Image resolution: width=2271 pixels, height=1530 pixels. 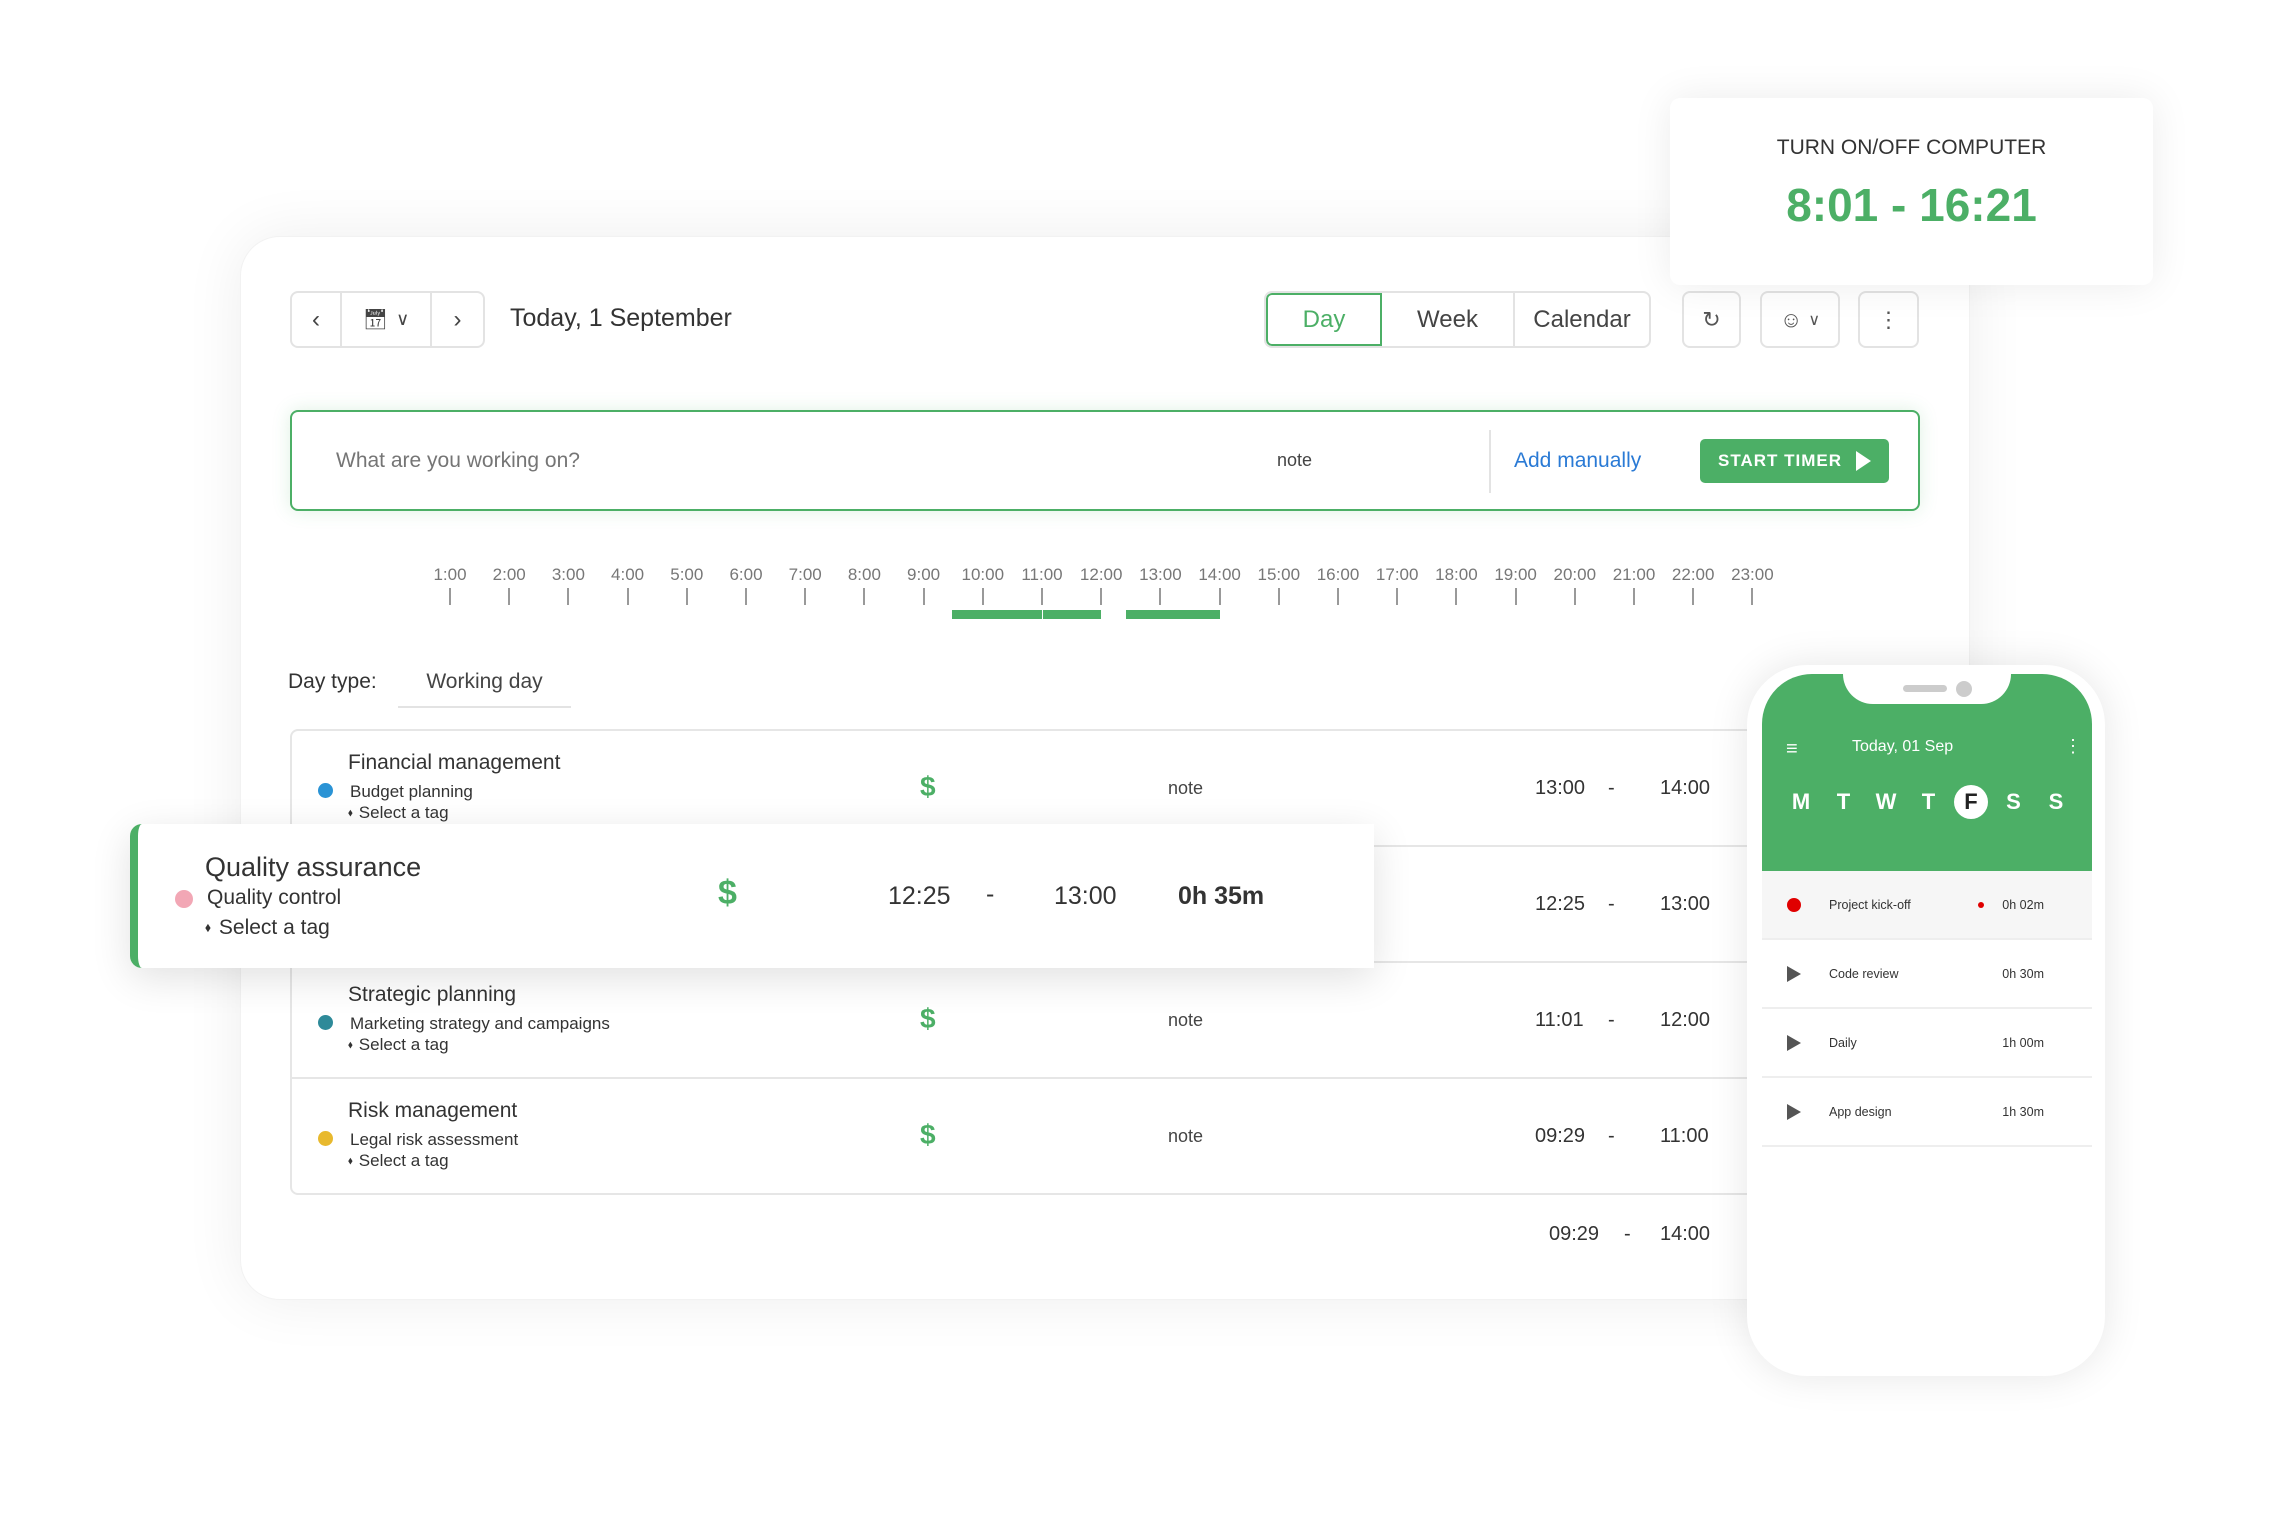 What do you see at coordinates (403, 1160) in the screenshot?
I see `tag-label: Select a tag` at bounding box center [403, 1160].